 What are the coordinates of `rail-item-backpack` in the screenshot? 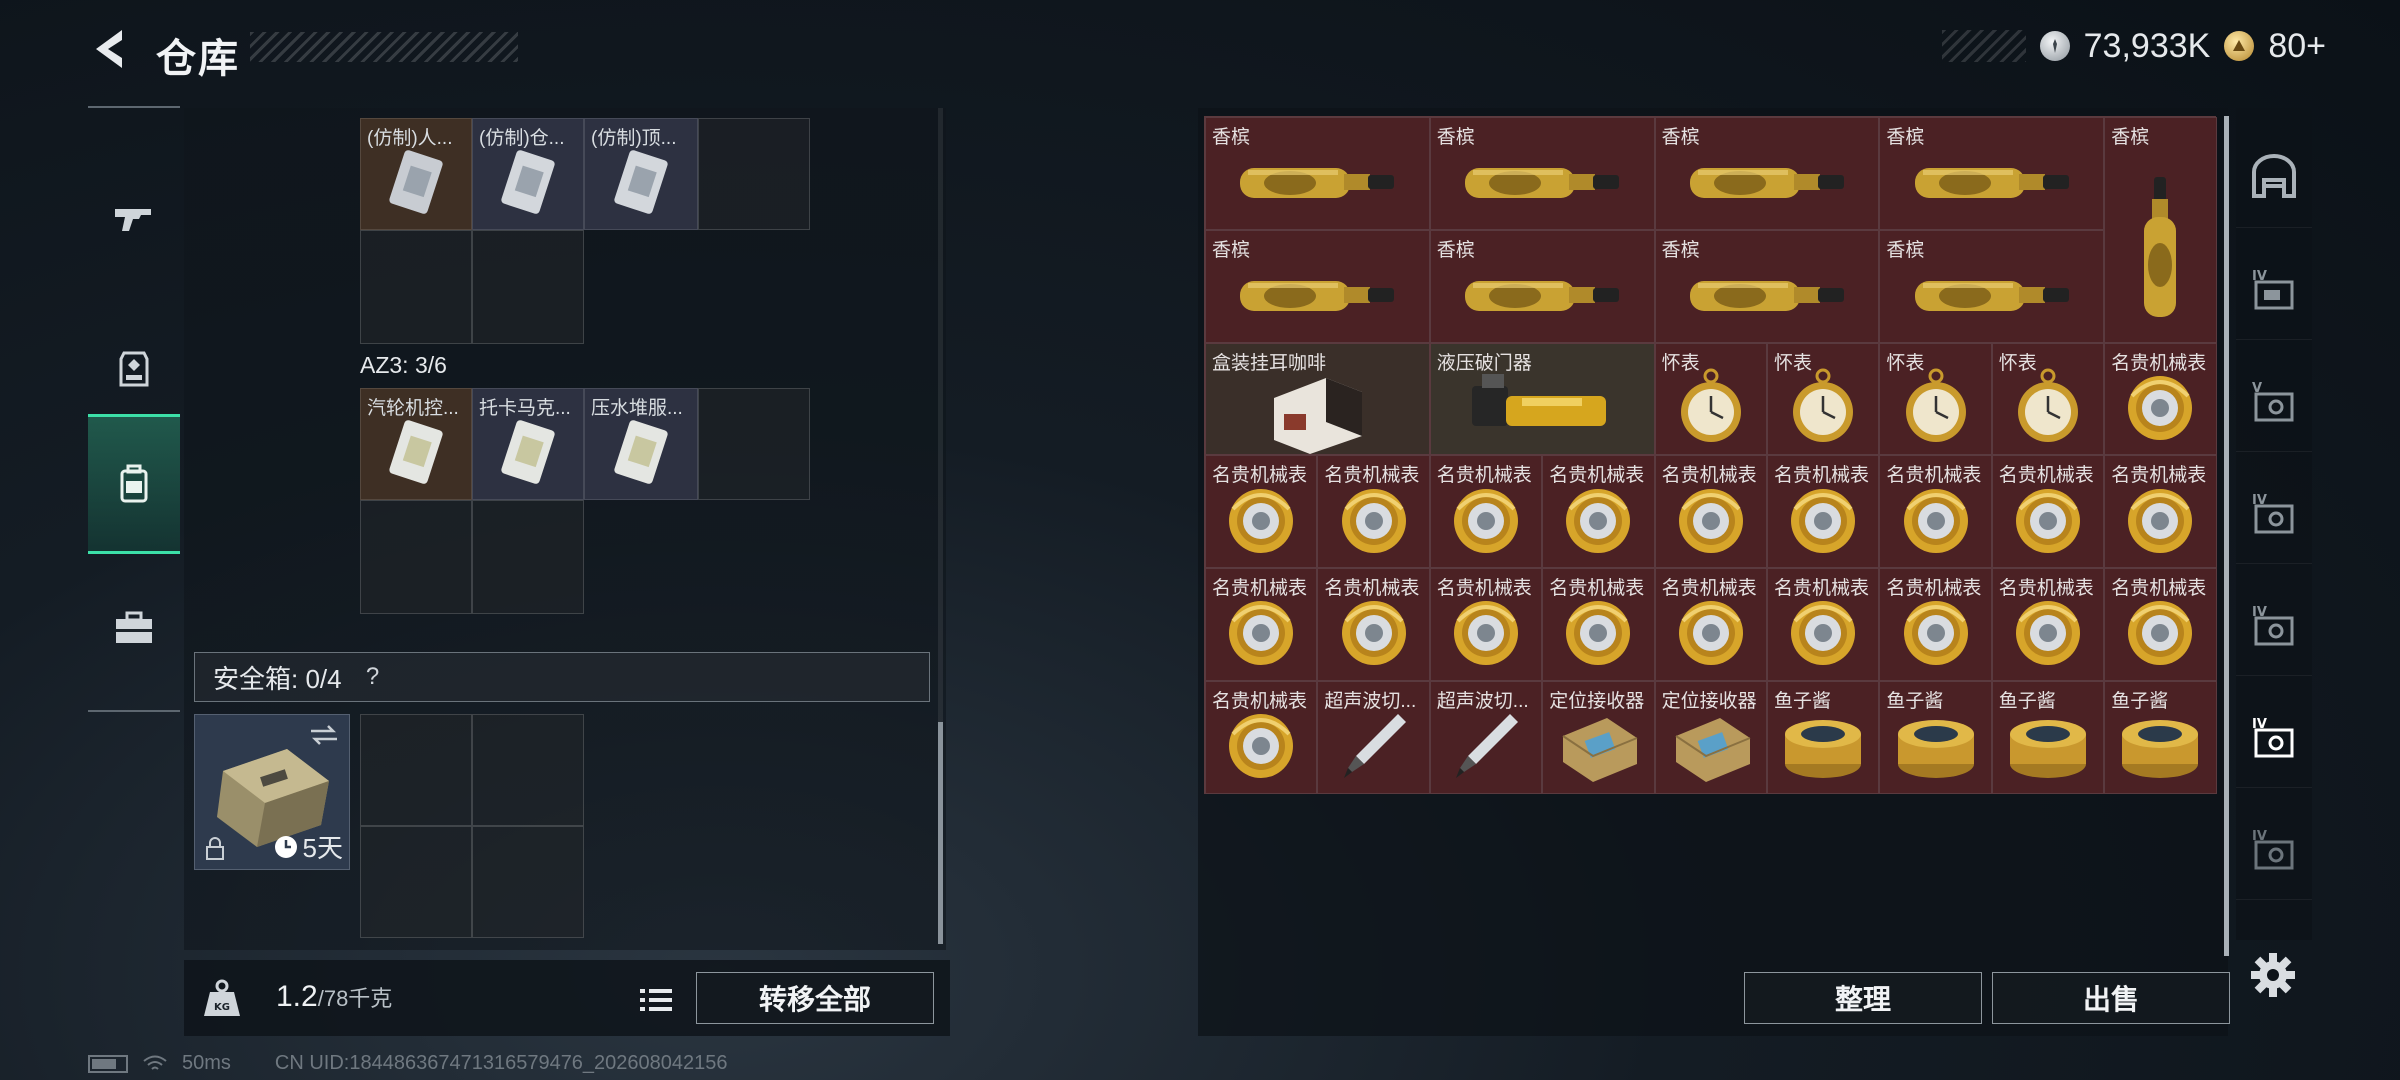 It's located at (134, 484).